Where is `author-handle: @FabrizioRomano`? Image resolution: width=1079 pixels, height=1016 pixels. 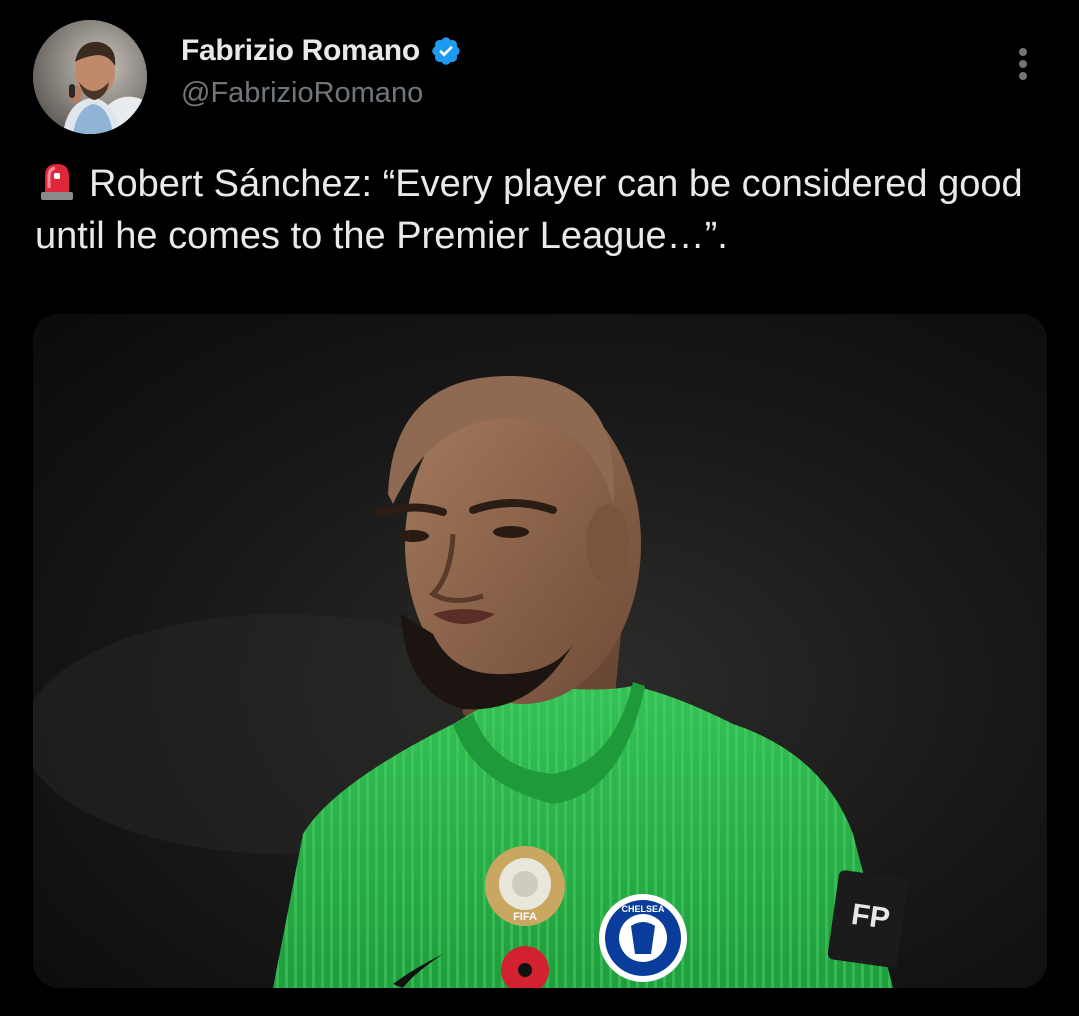
author-handle: @FabrizioRomano is located at coordinates (302, 93).